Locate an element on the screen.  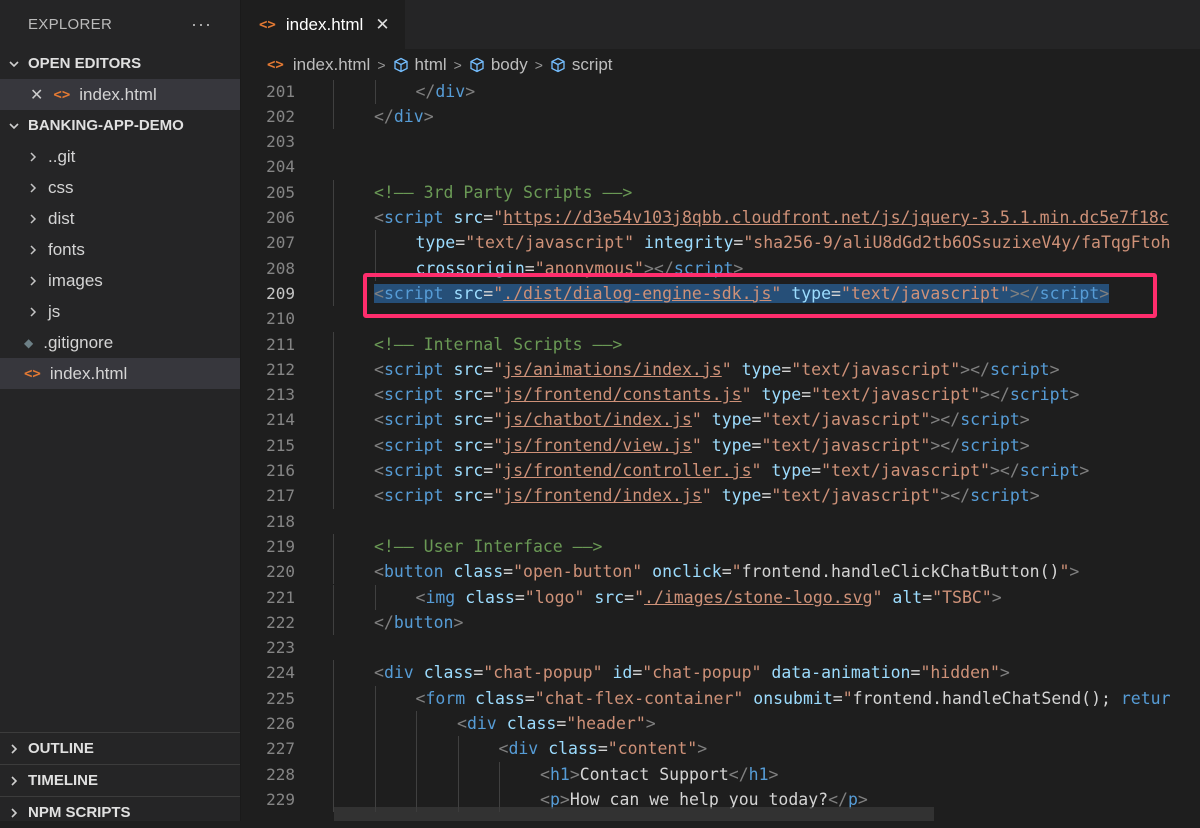
code-line: <!—— Internal Scripts ——> is located at coordinates (498, 344).